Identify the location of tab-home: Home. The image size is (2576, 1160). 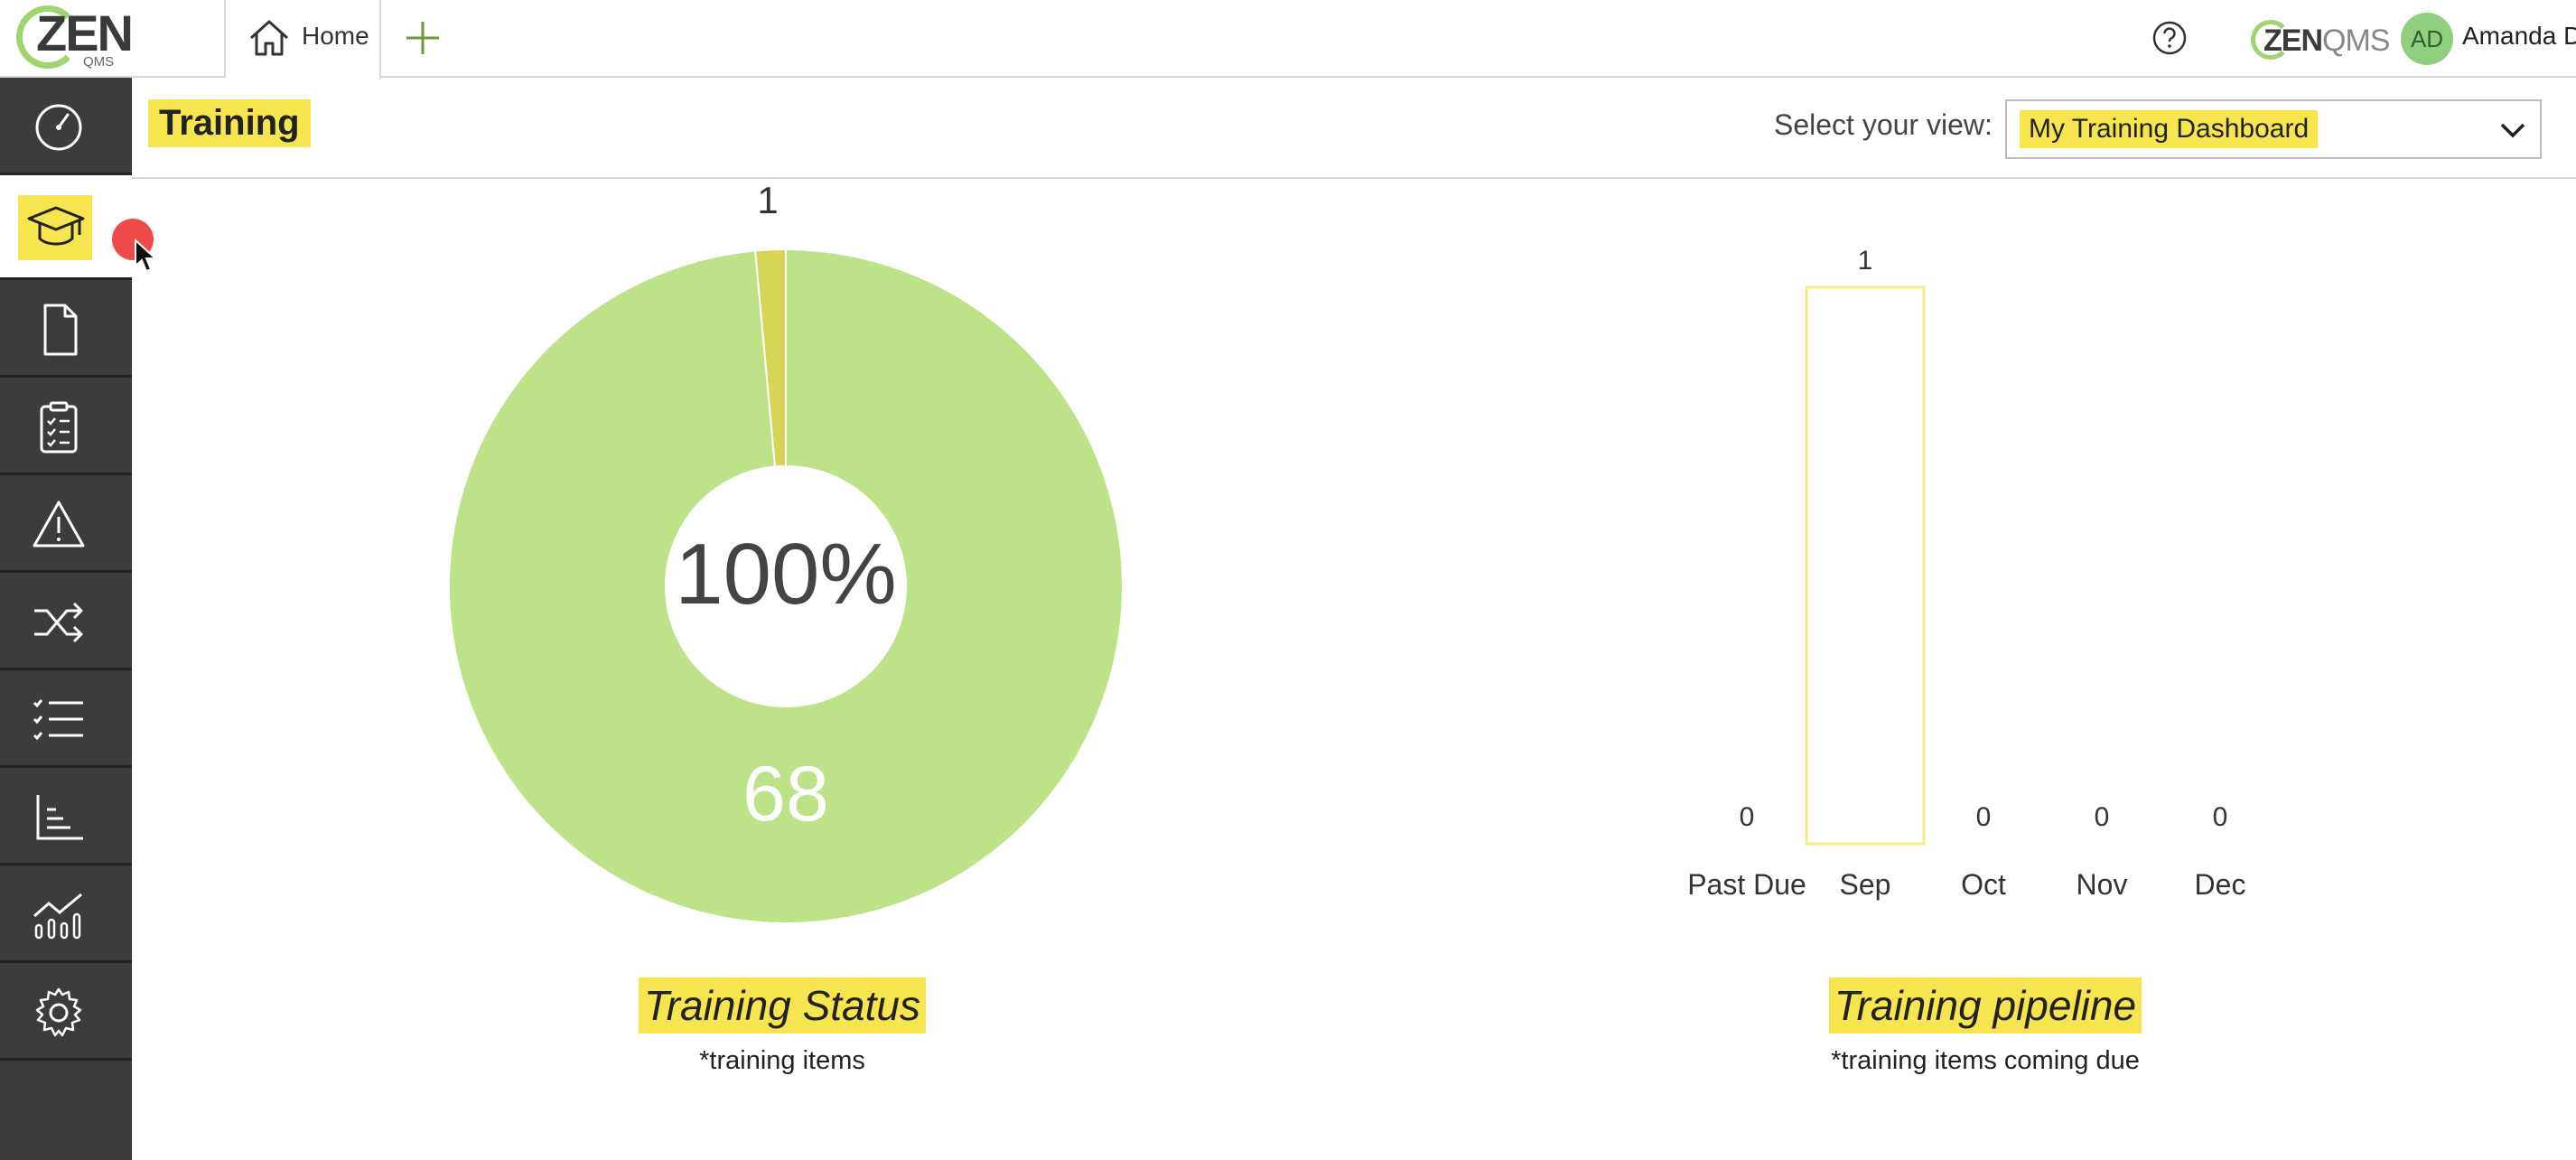
(303, 40).